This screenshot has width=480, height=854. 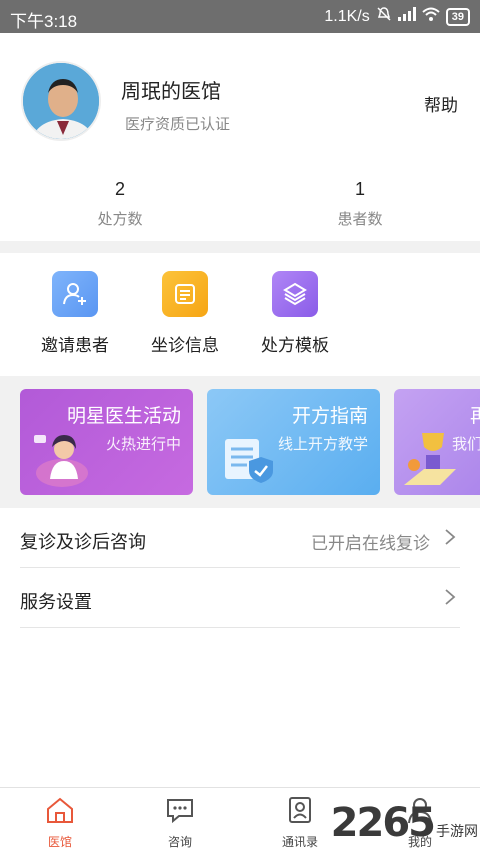 I want to click on trophy-illustration-icon, so click(x=430, y=459).